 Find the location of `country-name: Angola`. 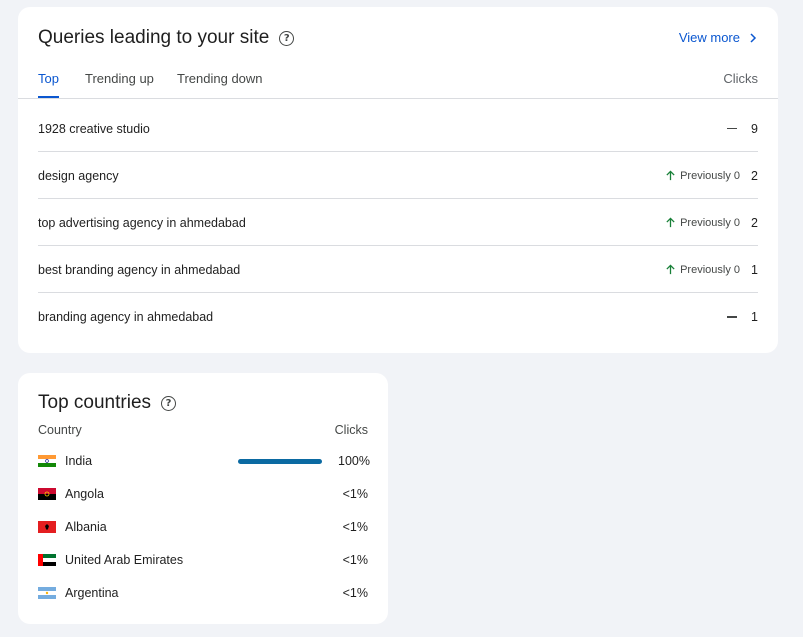

country-name: Angola is located at coordinates (84, 494).